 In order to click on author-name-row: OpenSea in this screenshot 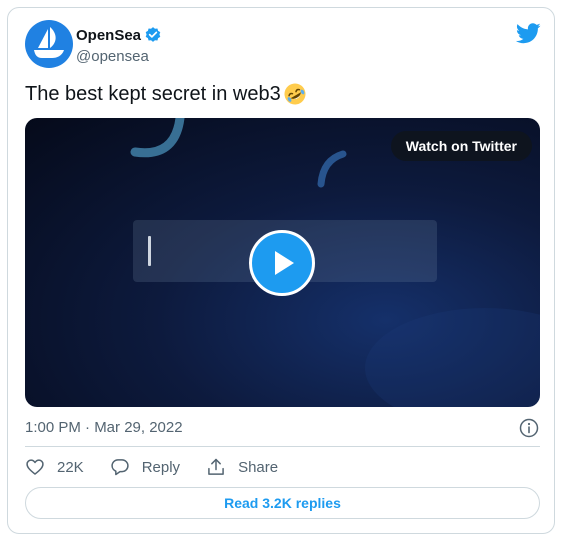, I will do `click(119, 35)`.